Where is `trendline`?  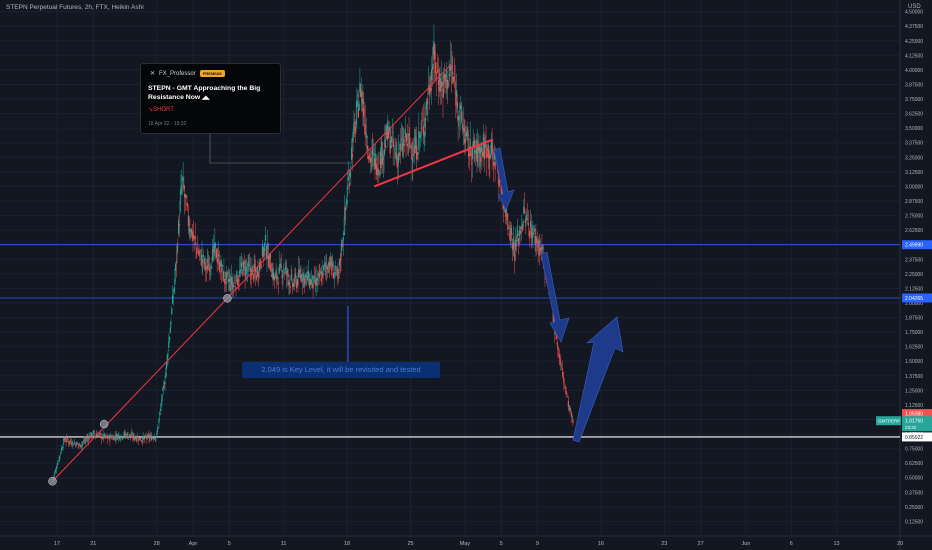
trendline is located at coordinates (433, 163).